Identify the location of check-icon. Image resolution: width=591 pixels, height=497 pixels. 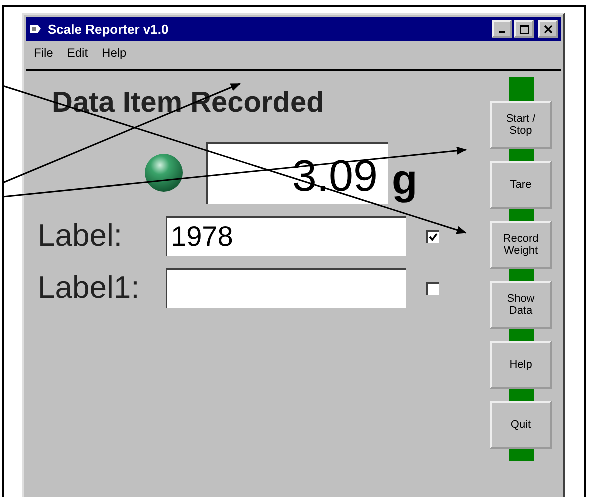
(433, 237).